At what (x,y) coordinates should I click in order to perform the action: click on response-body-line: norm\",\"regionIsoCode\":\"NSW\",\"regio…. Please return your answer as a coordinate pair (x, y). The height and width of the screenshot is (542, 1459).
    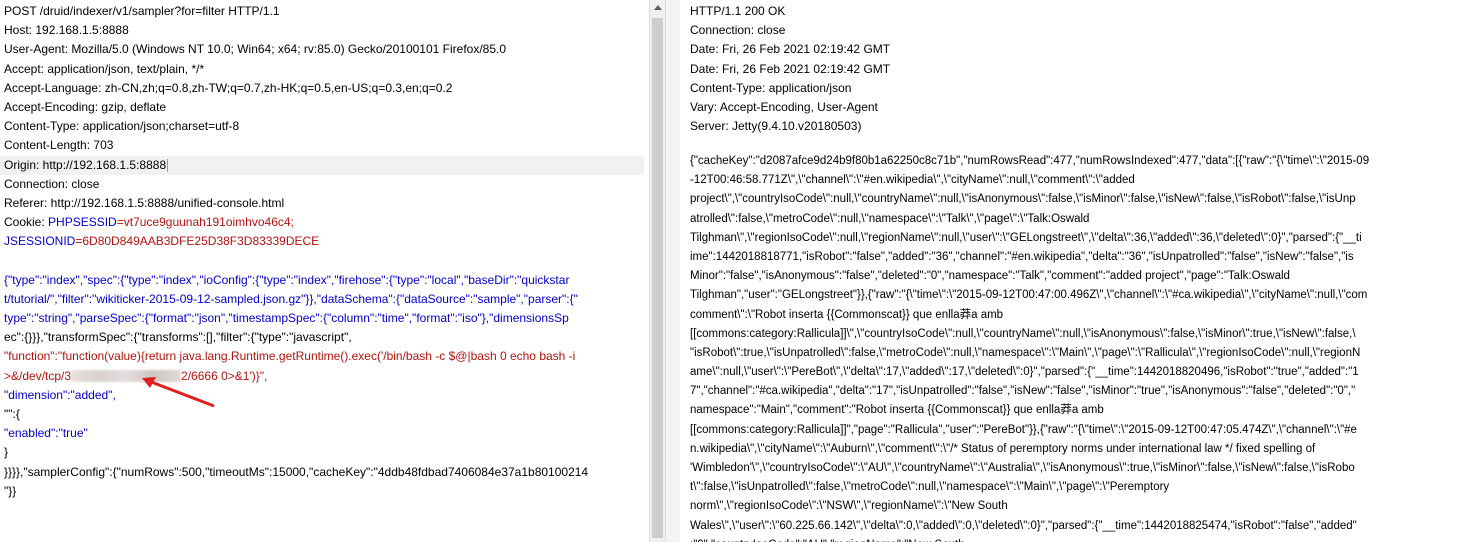
    Looking at the image, I should click on (849, 506).